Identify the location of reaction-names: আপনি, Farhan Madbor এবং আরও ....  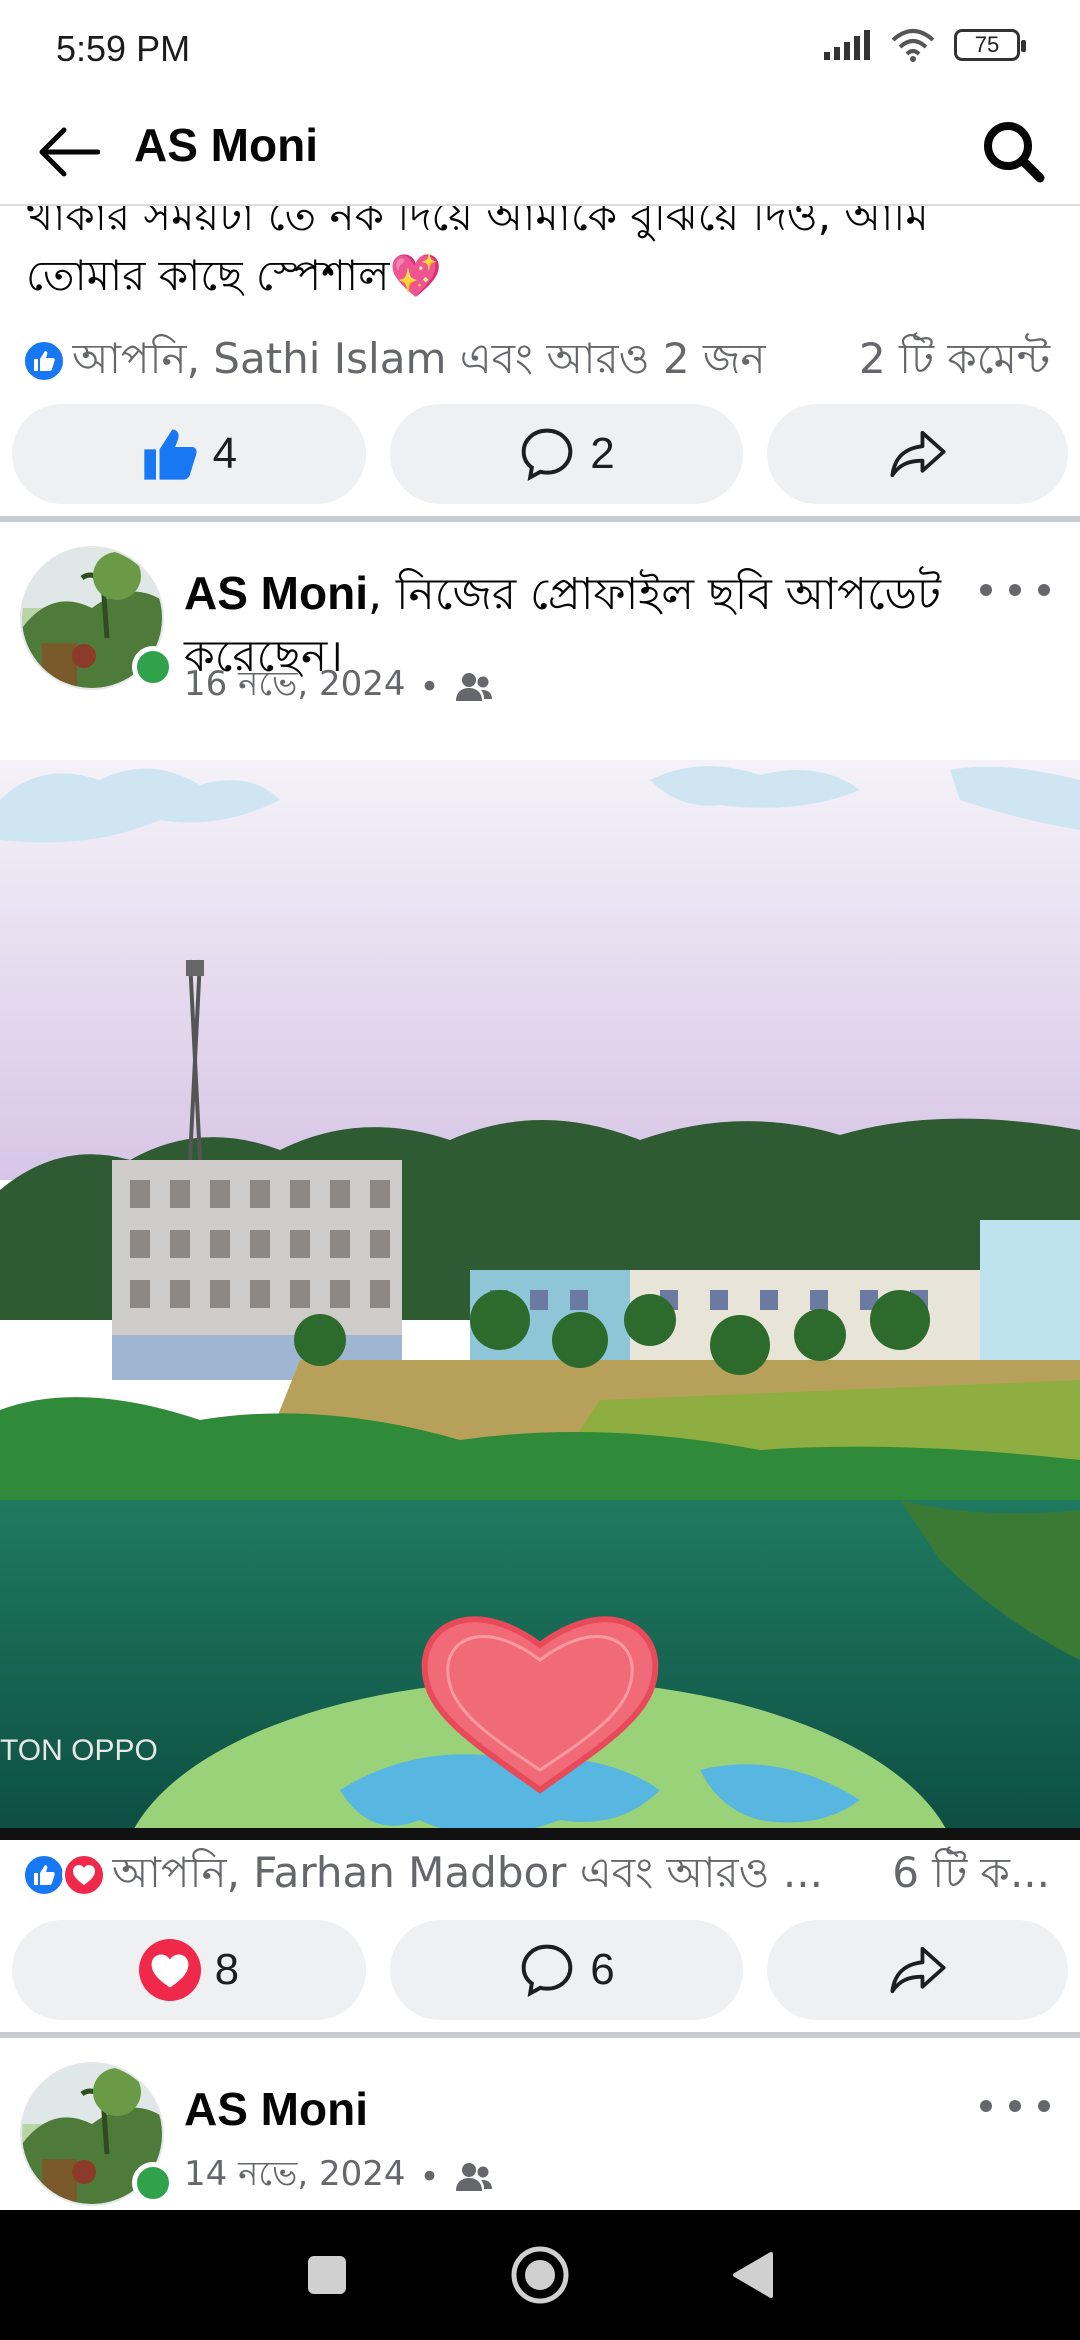
(467, 1872).